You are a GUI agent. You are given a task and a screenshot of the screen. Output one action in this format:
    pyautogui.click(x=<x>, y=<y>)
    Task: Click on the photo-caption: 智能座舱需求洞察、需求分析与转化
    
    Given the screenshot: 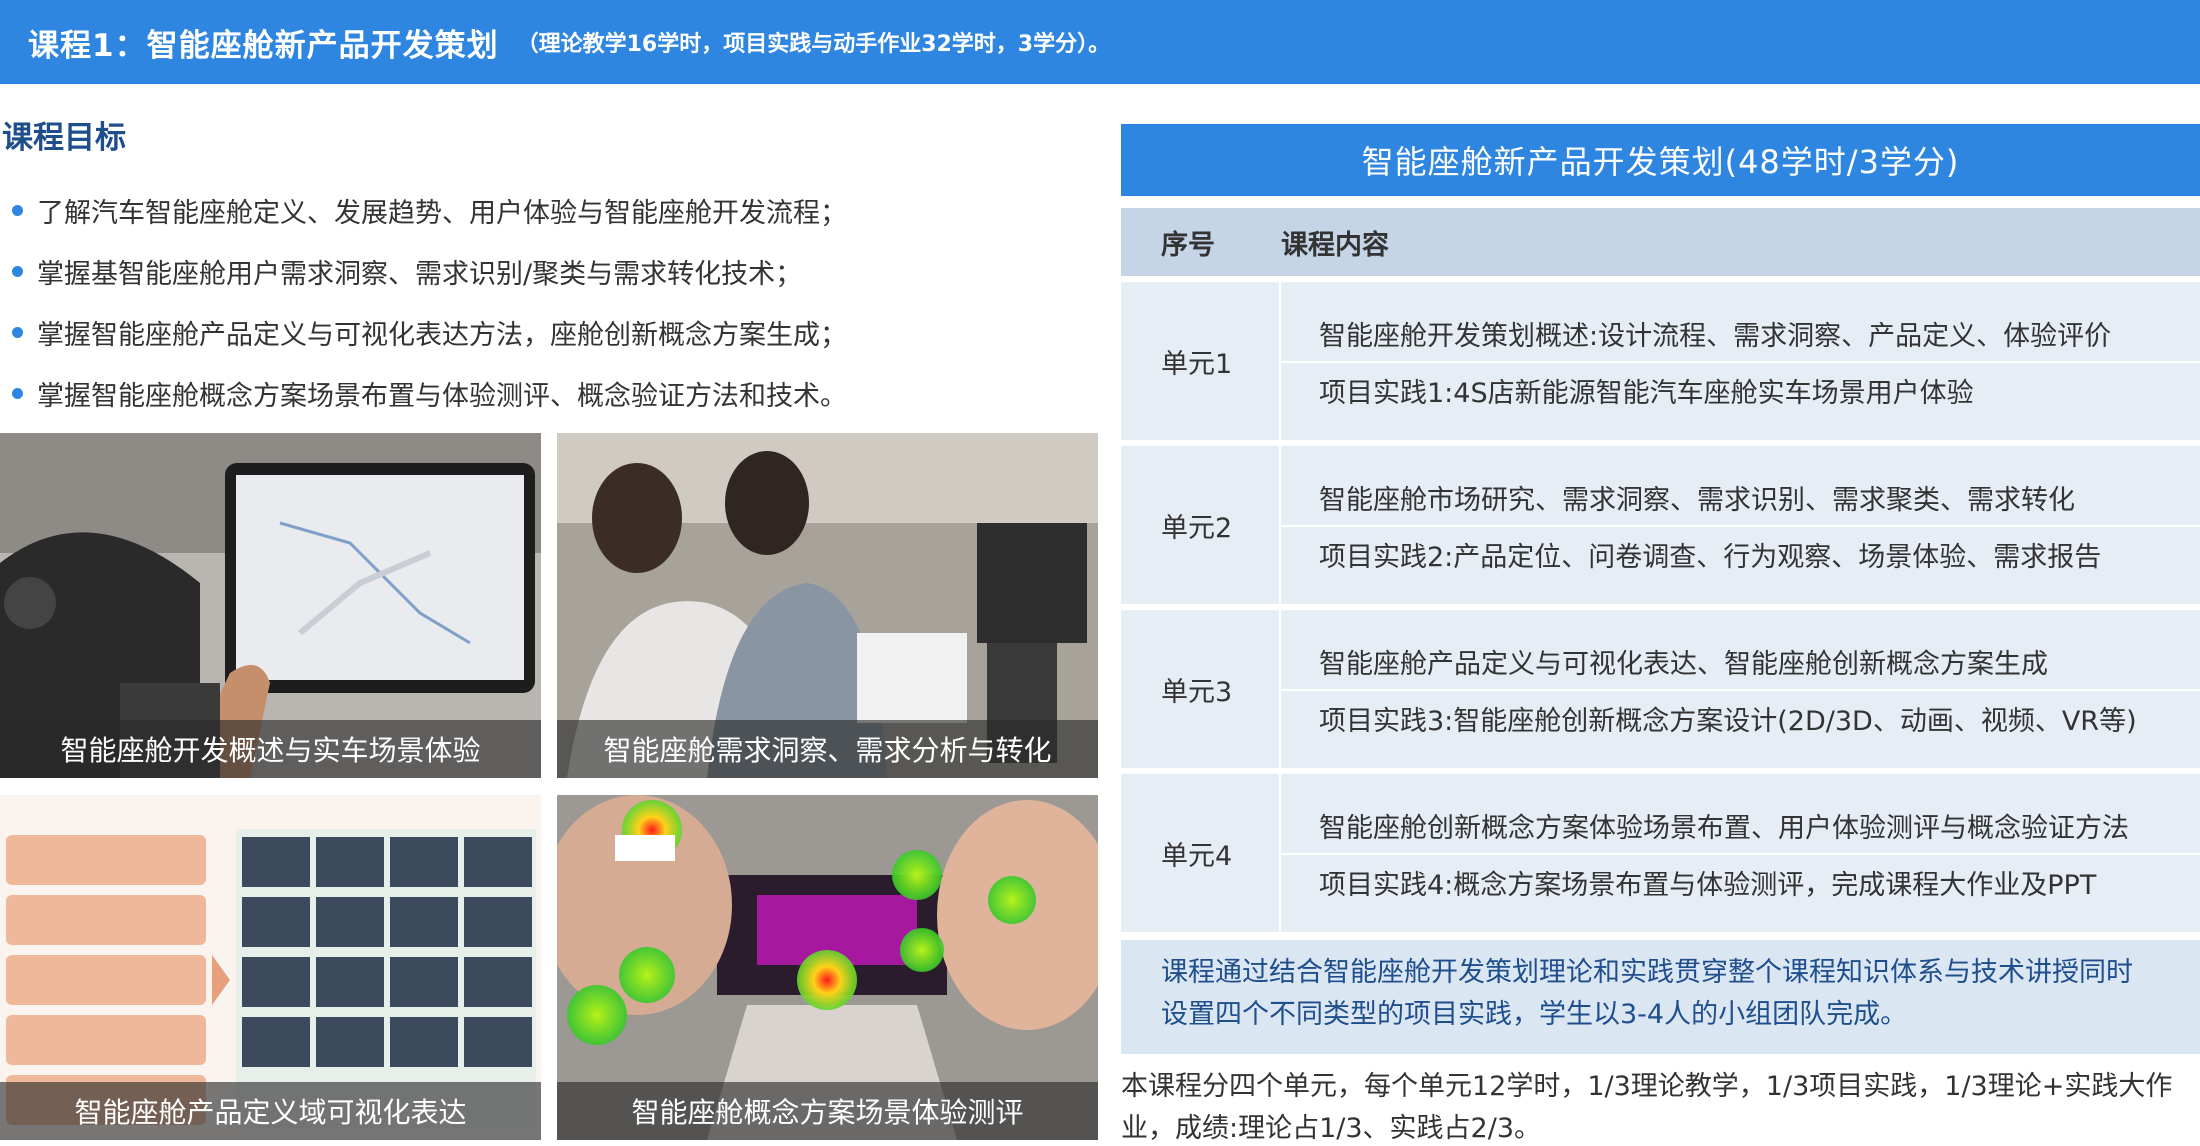 What is the action you would take?
    pyautogui.click(x=827, y=749)
    